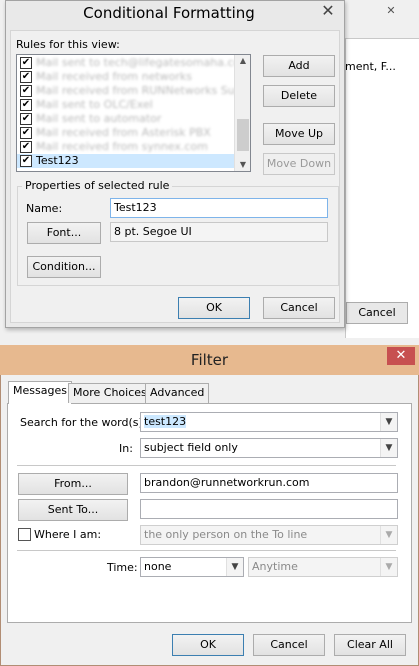 The height and width of the screenshot is (666, 419). I want to click on time-label: Time:, so click(122, 567).